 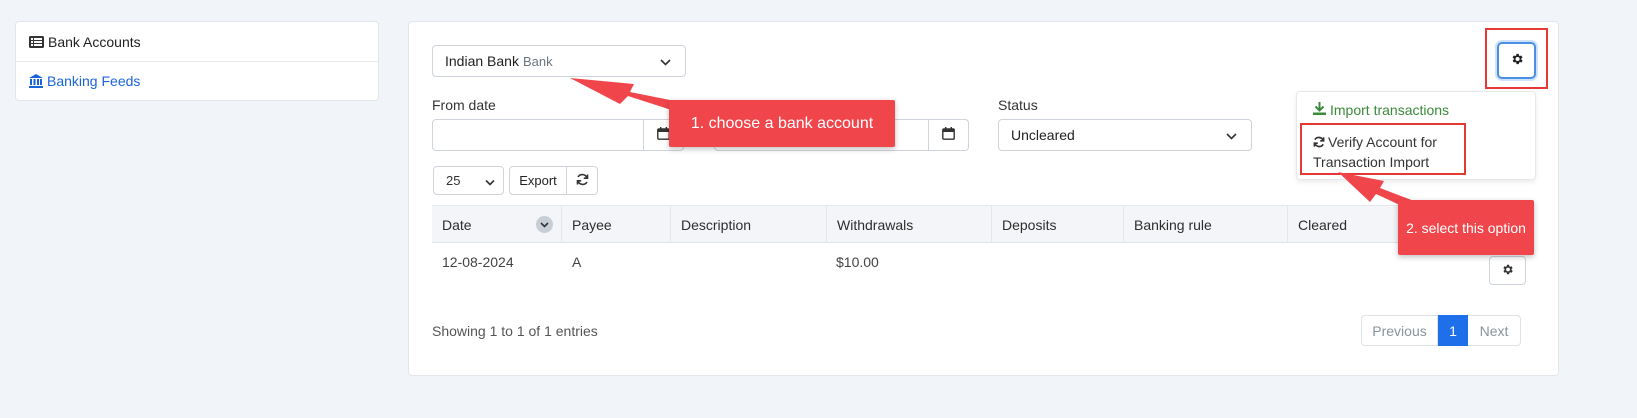 What do you see at coordinates (453, 180) in the screenshot?
I see `page-size-value: 25` at bounding box center [453, 180].